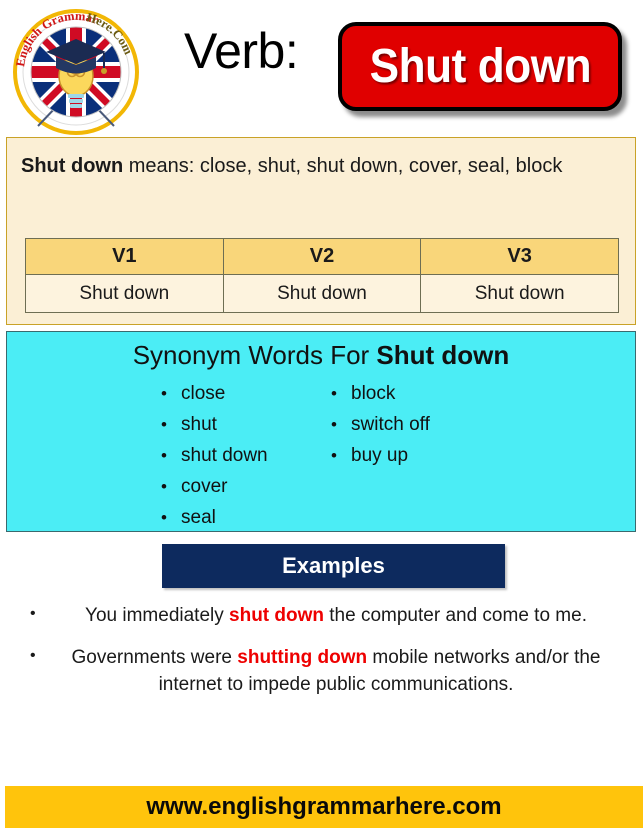 The height and width of the screenshot is (835, 643). I want to click on synonyms-column-right: block switch off buy up, so click(407, 455).